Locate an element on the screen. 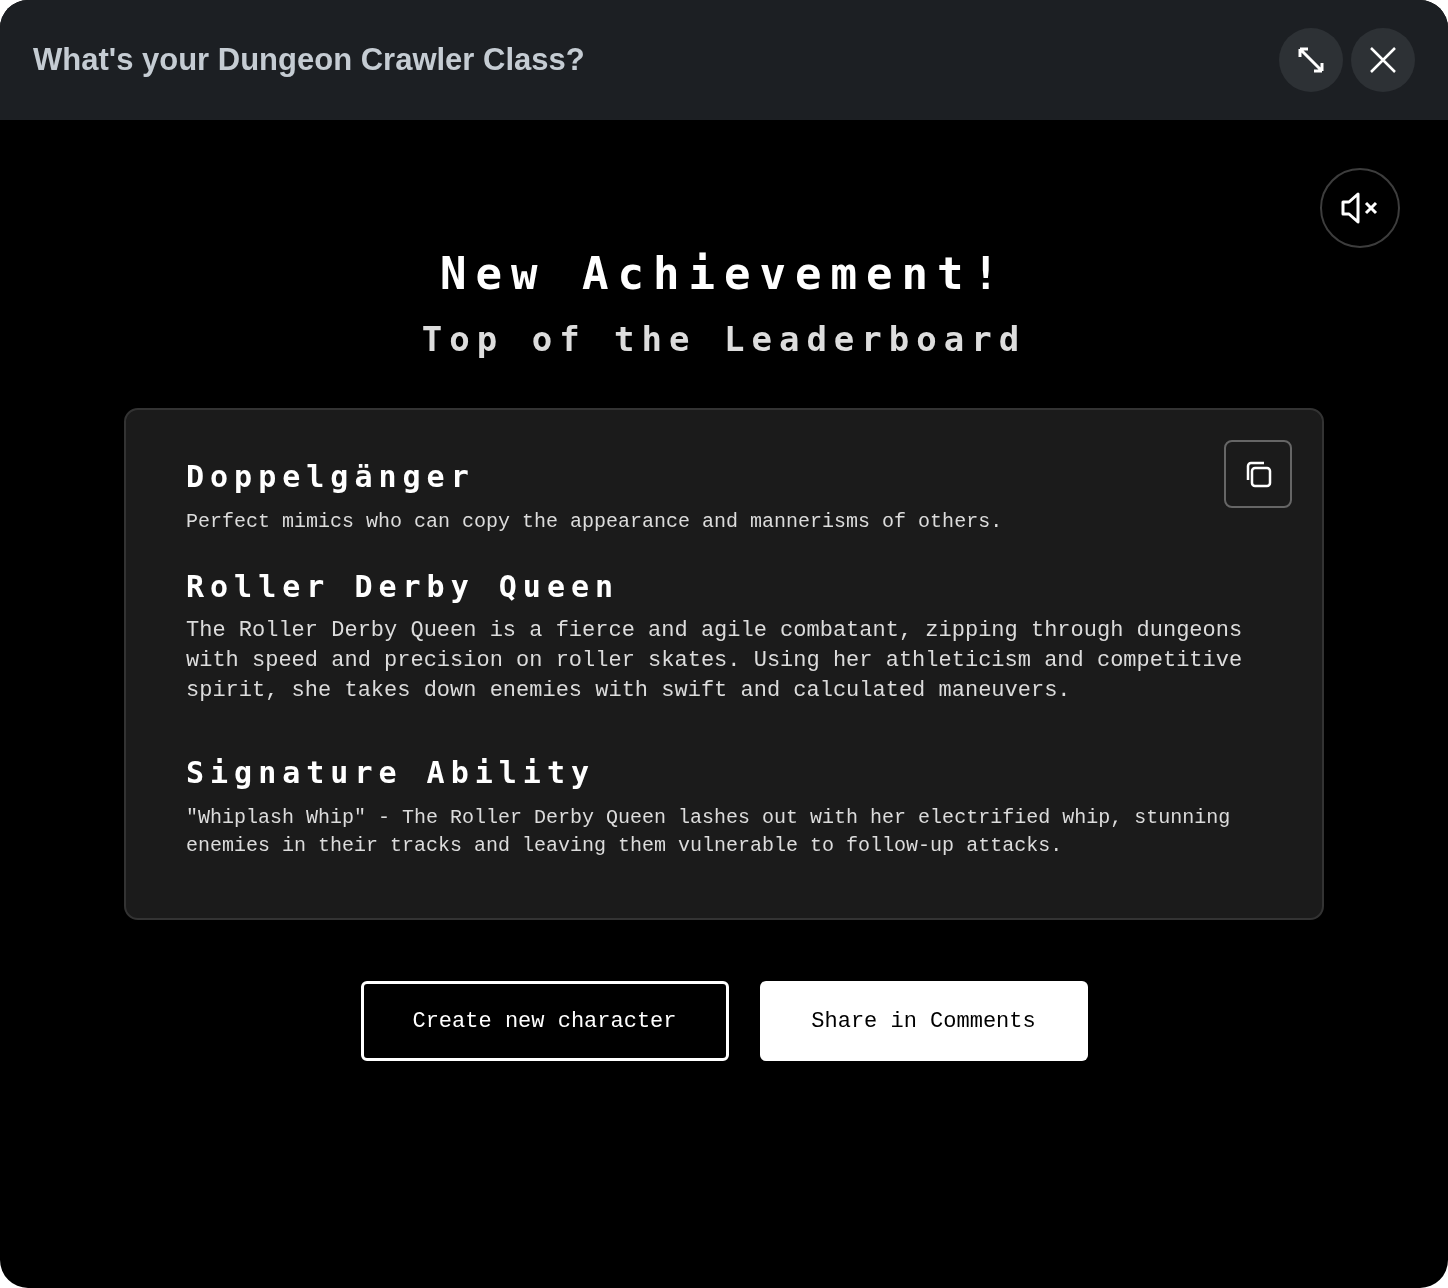 The height and width of the screenshot is (1288, 1448). section-heading: Roller Derby Queen is located at coordinates (403, 587).